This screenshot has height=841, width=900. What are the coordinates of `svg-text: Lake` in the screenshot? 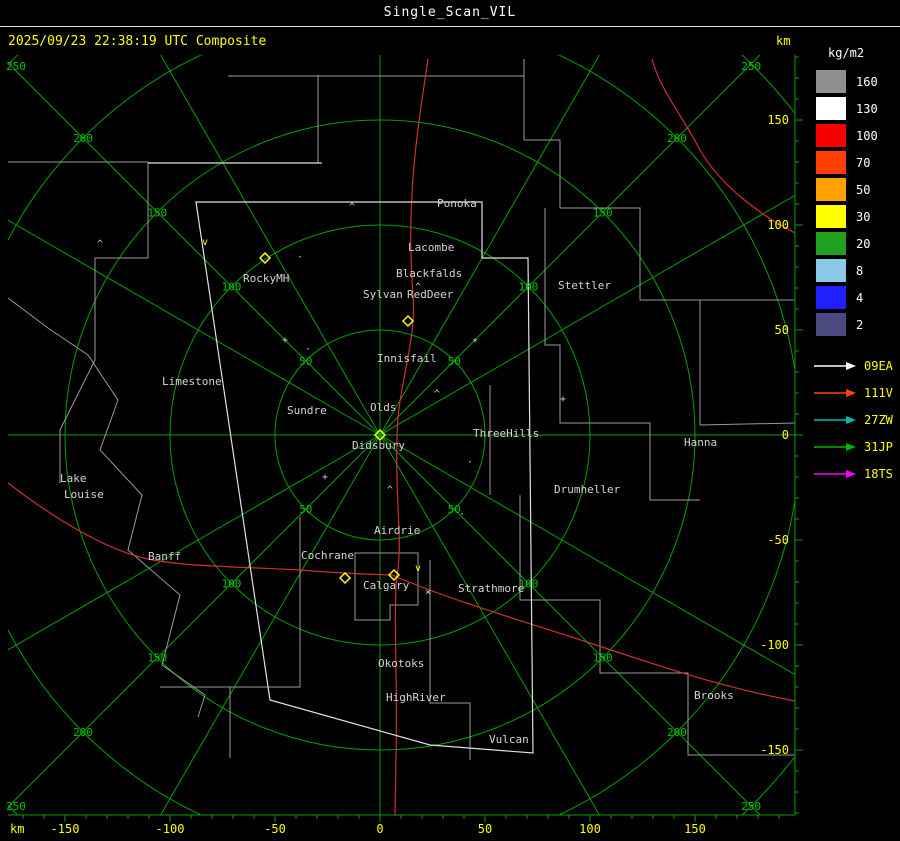 It's located at (73, 478).